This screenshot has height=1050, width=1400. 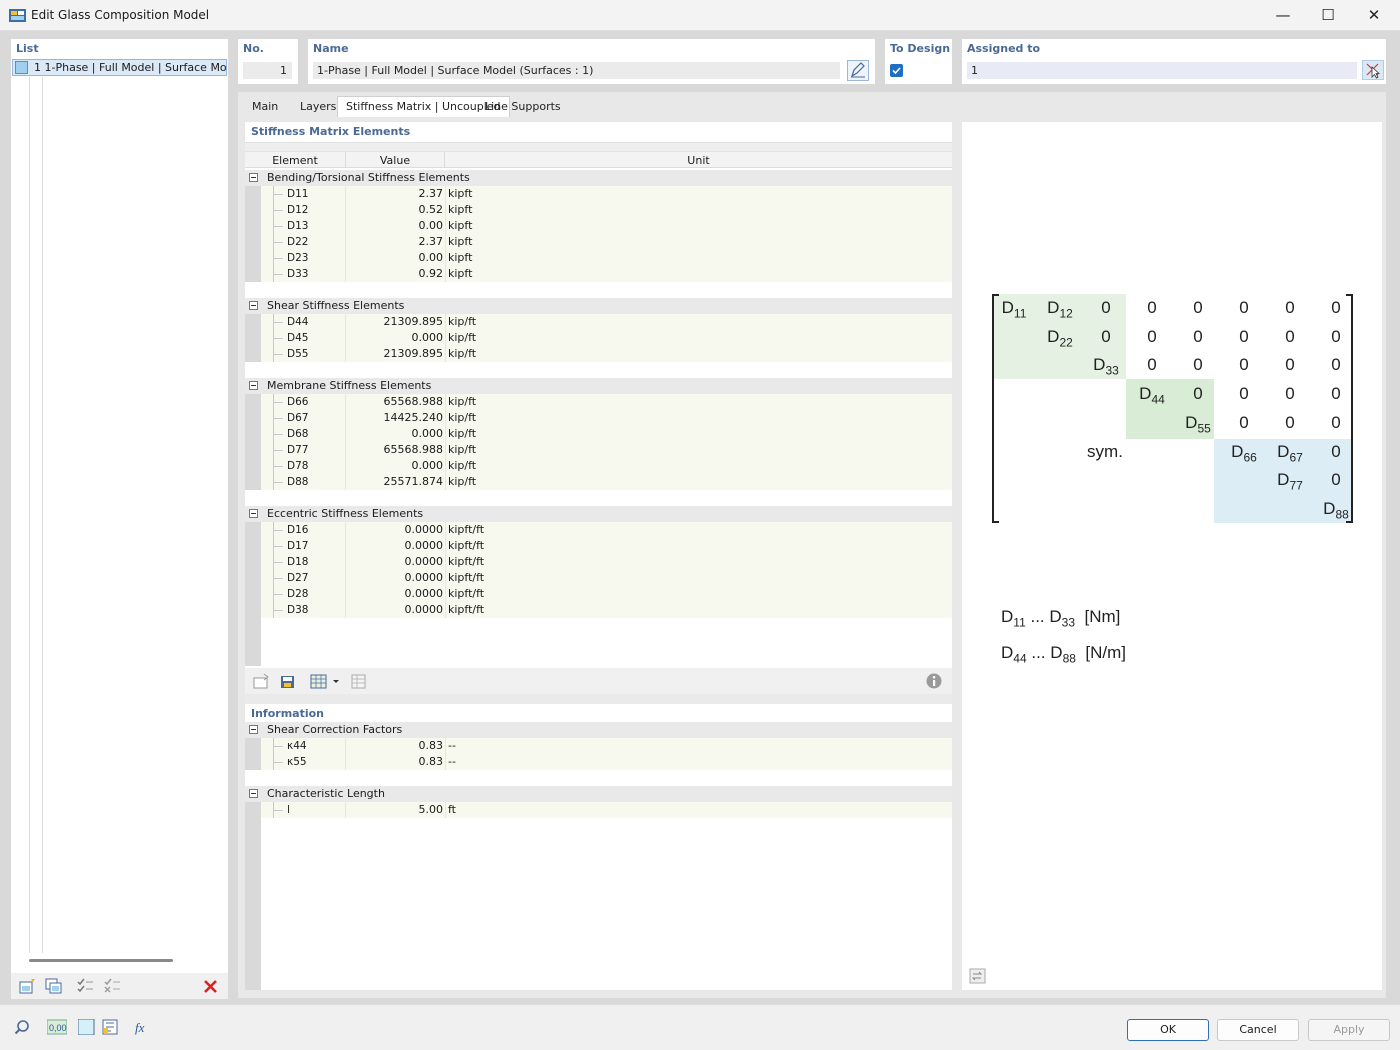 I want to click on apply-button: Apply, so click(x=1349, y=1030).